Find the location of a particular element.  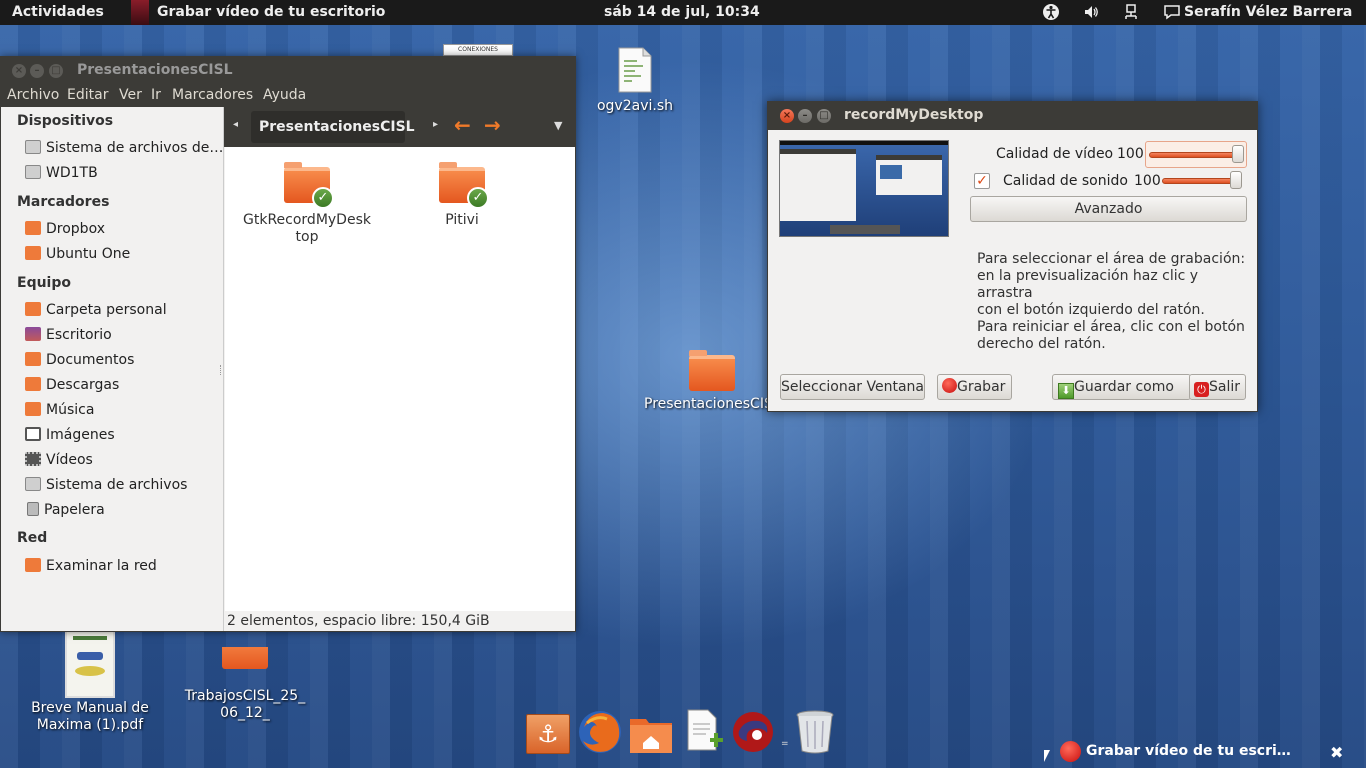

menu-ir: Ir is located at coordinates (156, 95).